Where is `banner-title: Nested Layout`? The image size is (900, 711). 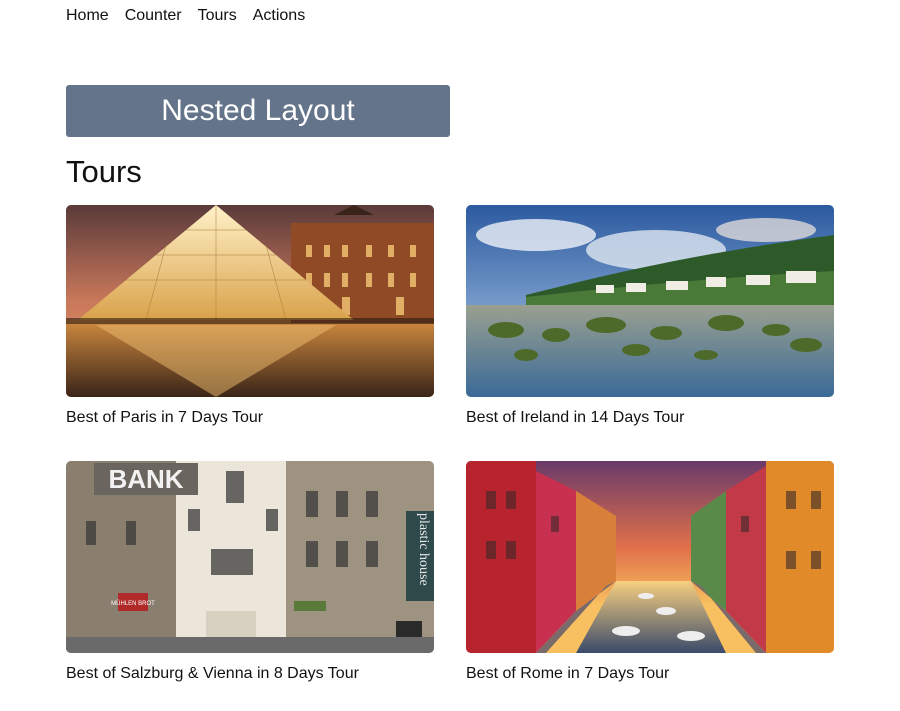 banner-title: Nested Layout is located at coordinates (258, 110).